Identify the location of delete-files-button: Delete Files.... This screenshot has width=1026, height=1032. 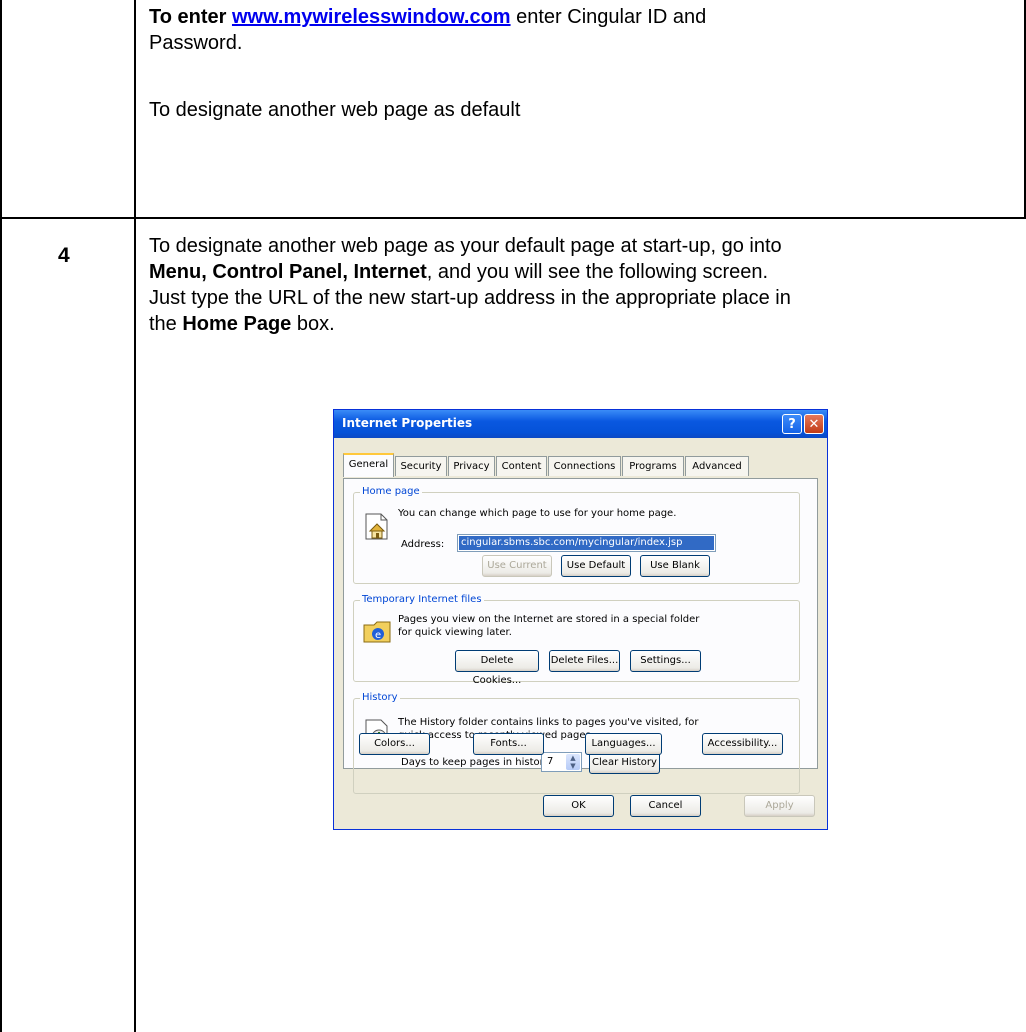
(584, 661).